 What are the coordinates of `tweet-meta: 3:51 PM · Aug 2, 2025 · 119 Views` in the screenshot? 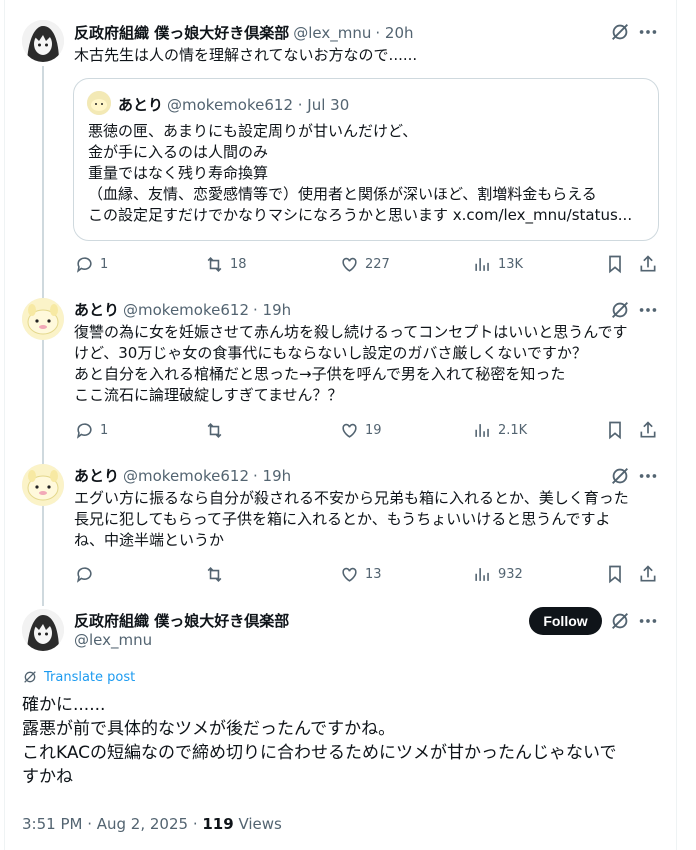 It's located at (152, 824).